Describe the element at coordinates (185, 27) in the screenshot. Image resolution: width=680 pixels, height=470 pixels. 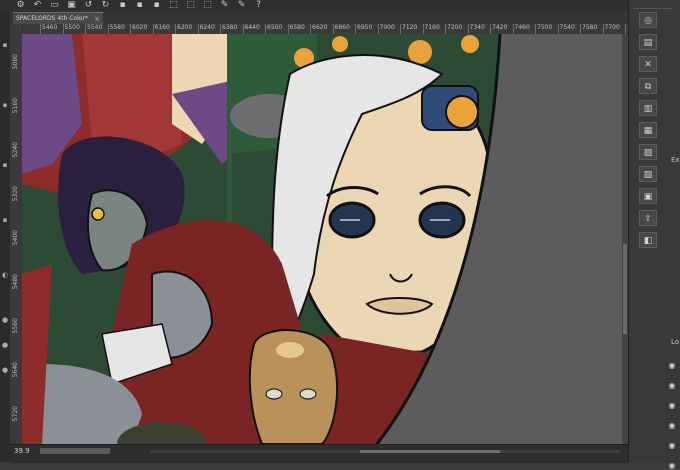
I see `ruler-label: 6200` at that location.